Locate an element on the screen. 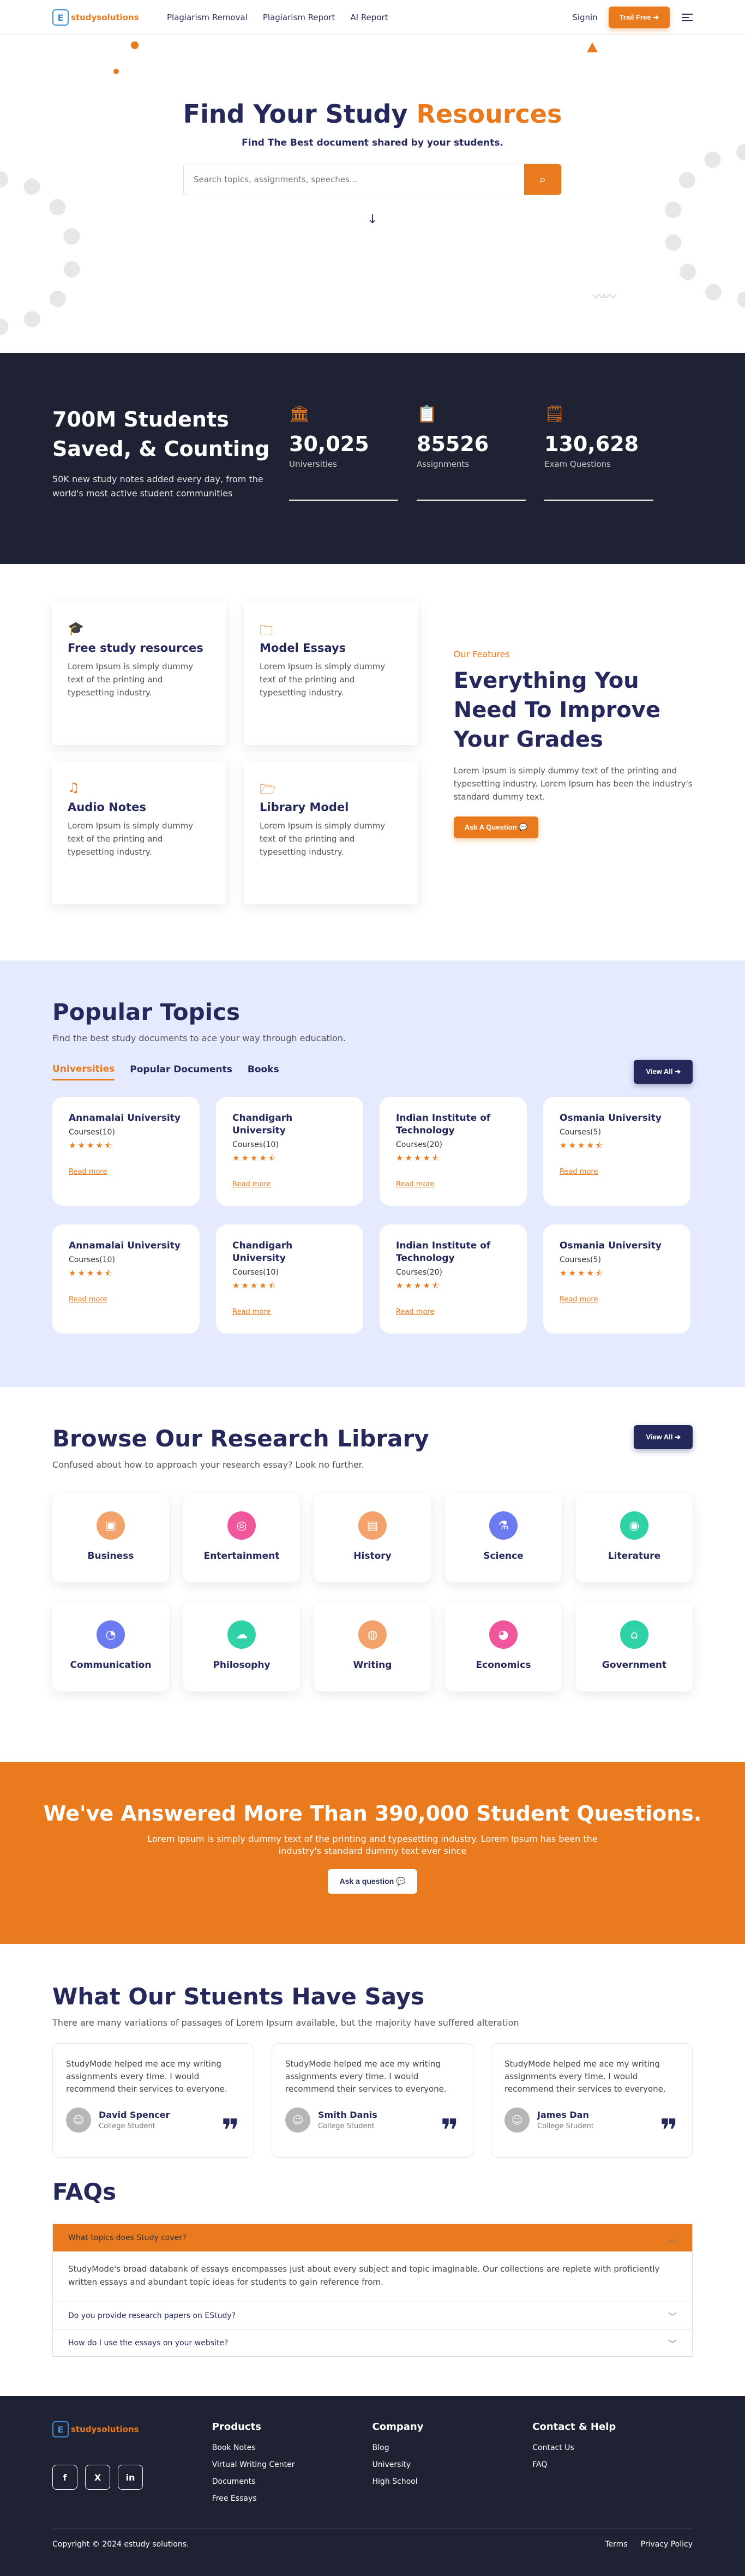  faq-question: What topics does Study cover? ︿ is located at coordinates (372, 2238).